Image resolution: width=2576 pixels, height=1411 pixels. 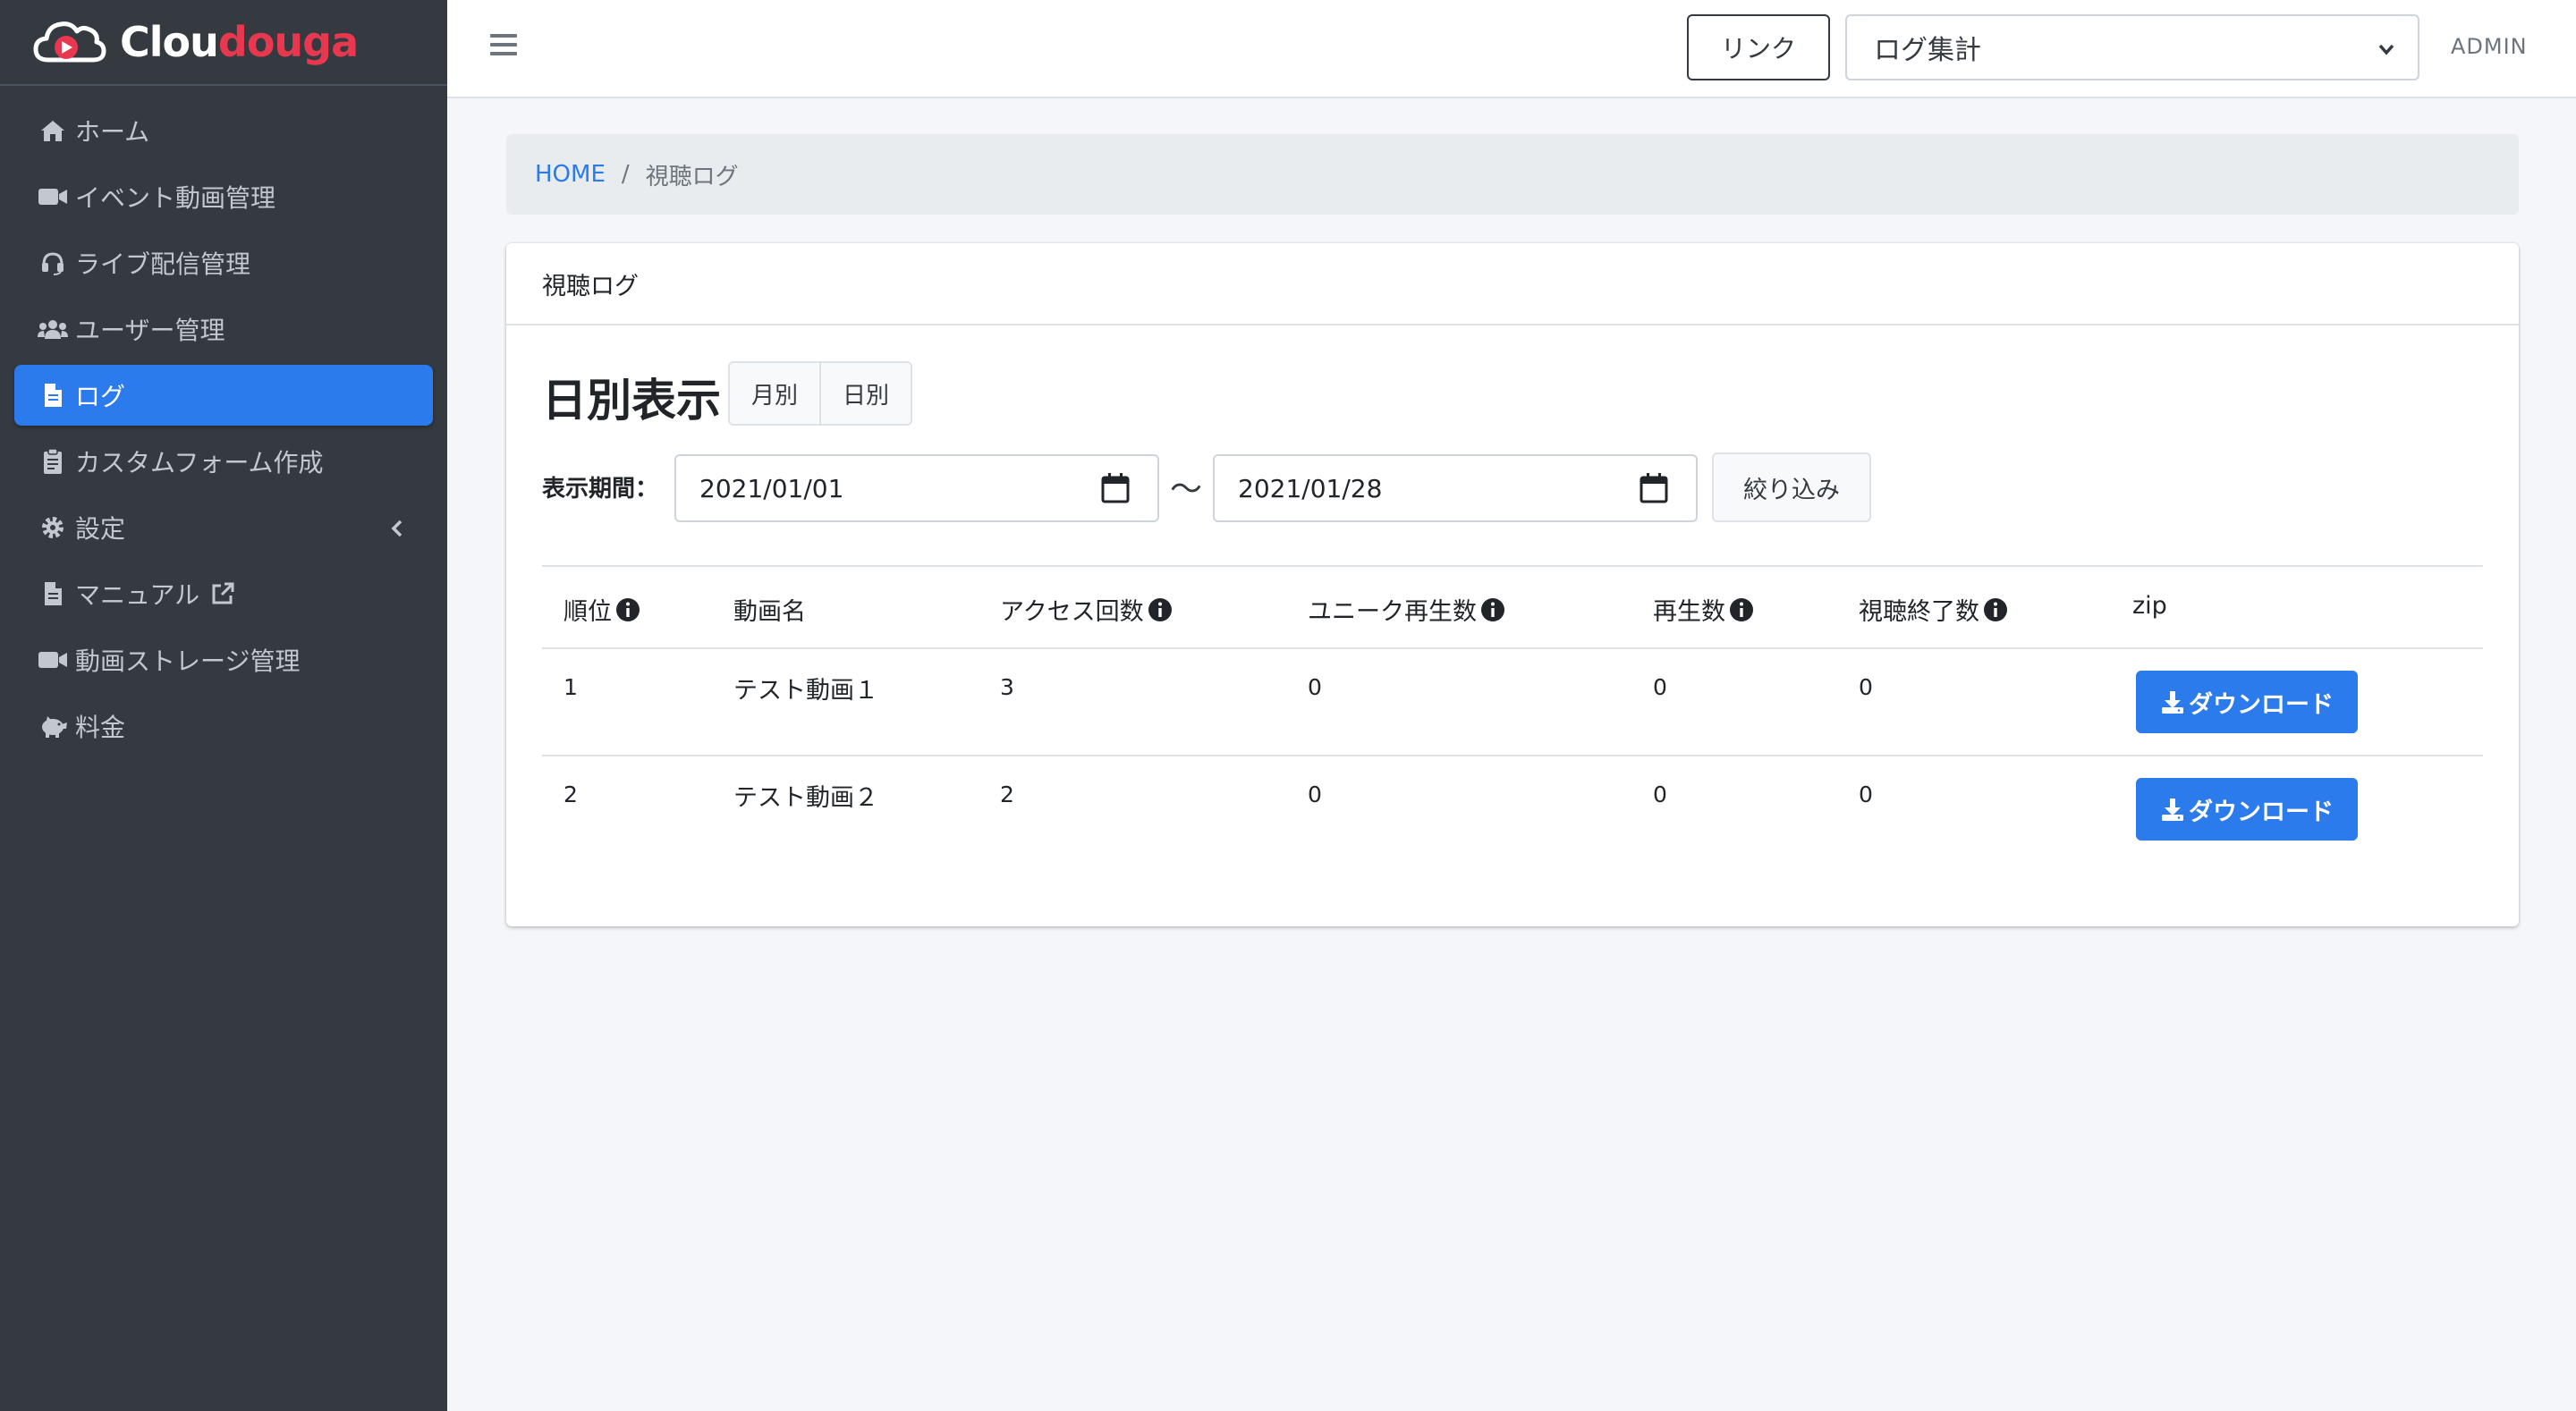 I want to click on breadcrumb-current: 視聴ログ, so click(x=692, y=177).